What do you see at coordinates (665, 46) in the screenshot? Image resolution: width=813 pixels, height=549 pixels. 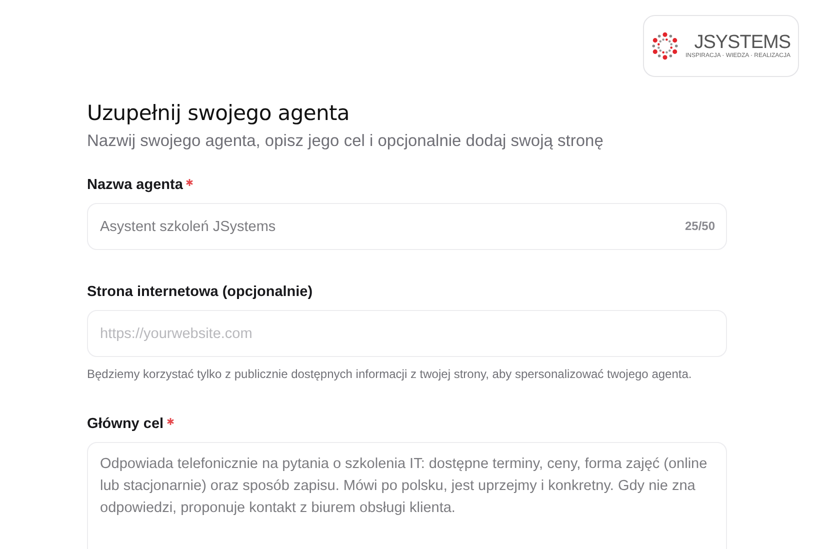 I see `logo-icon` at bounding box center [665, 46].